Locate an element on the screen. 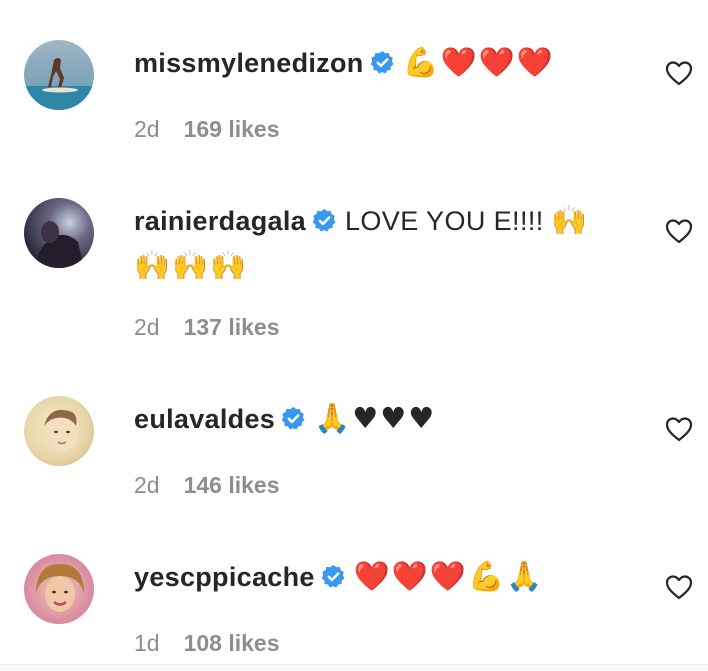 Image resolution: width=708 pixels, height=671 pixels. comment-emojis: 🙏♥♥♥ is located at coordinates (375, 418).